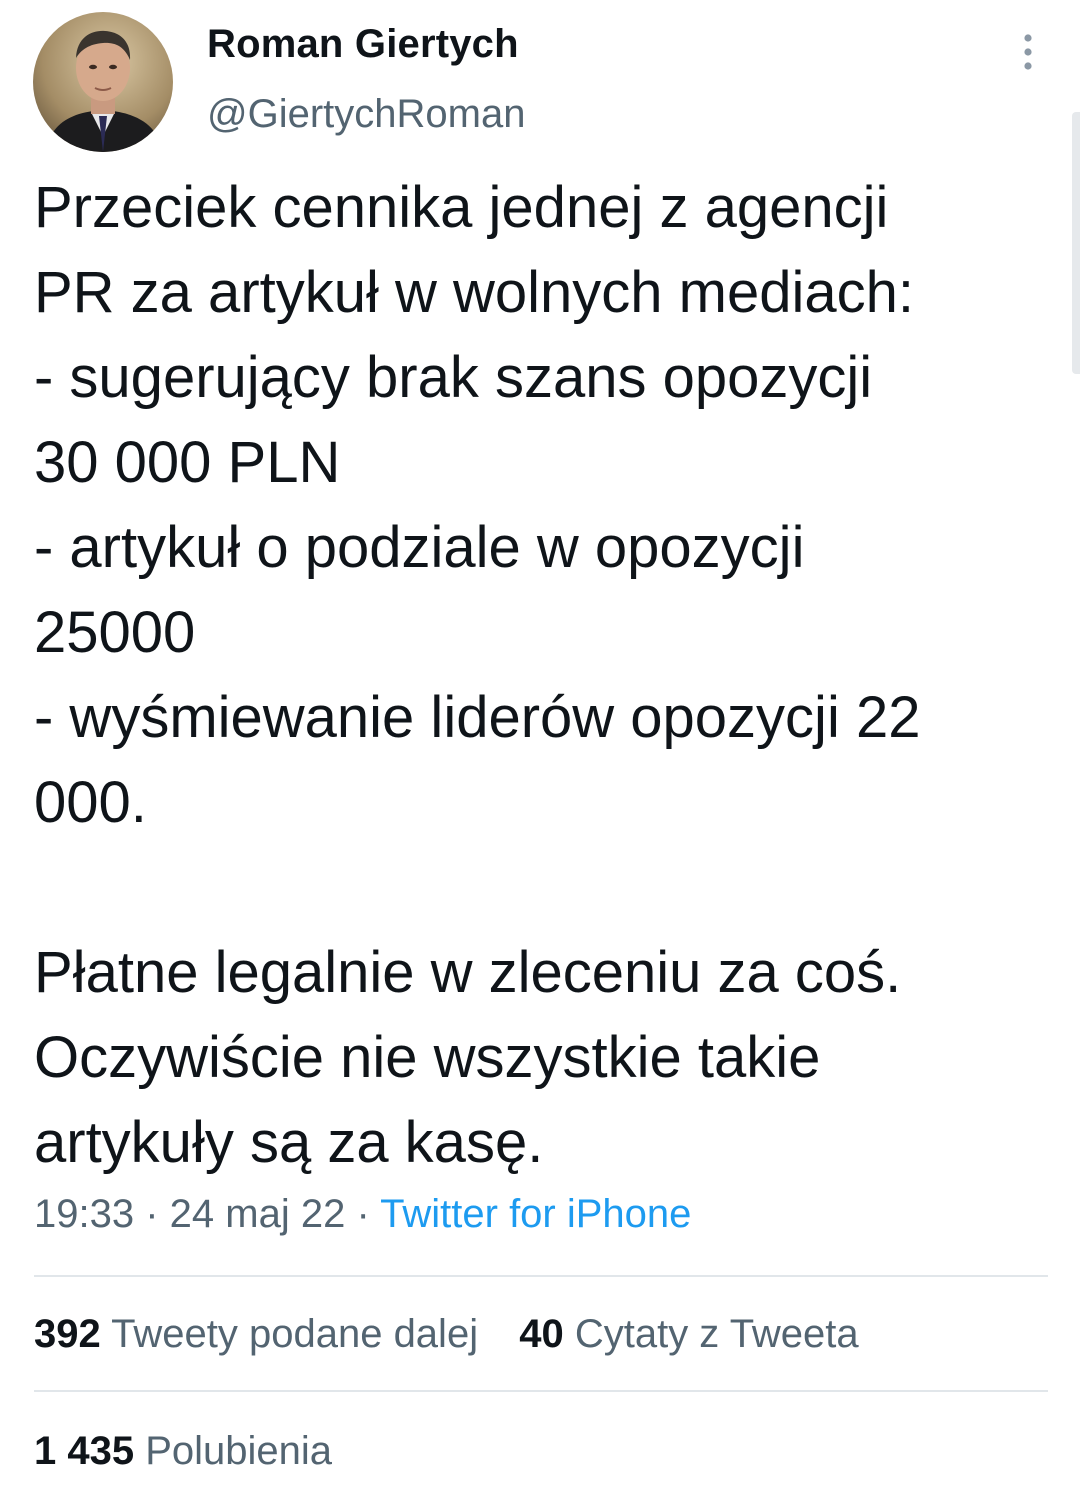 Image resolution: width=1080 pixels, height=1504 pixels. I want to click on tweet-text-line: Przeciek cennika jednej z agencji, so click(461, 207).